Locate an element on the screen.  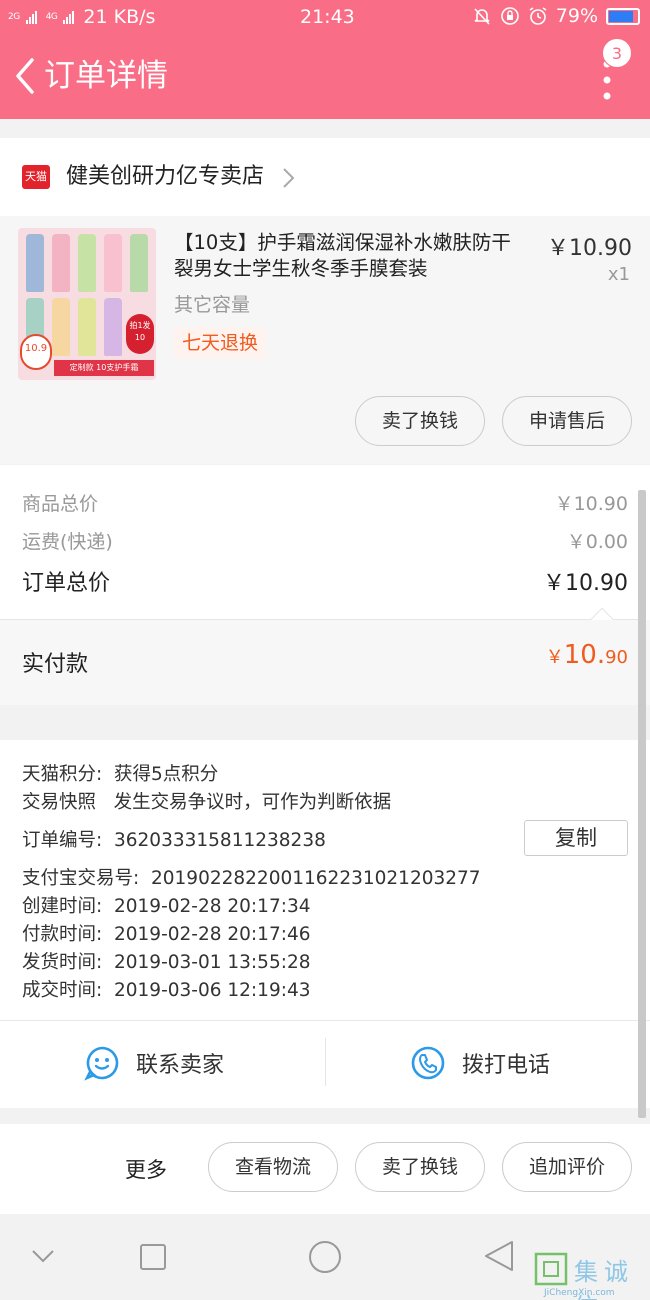
divider is located at coordinates (325, 1062).